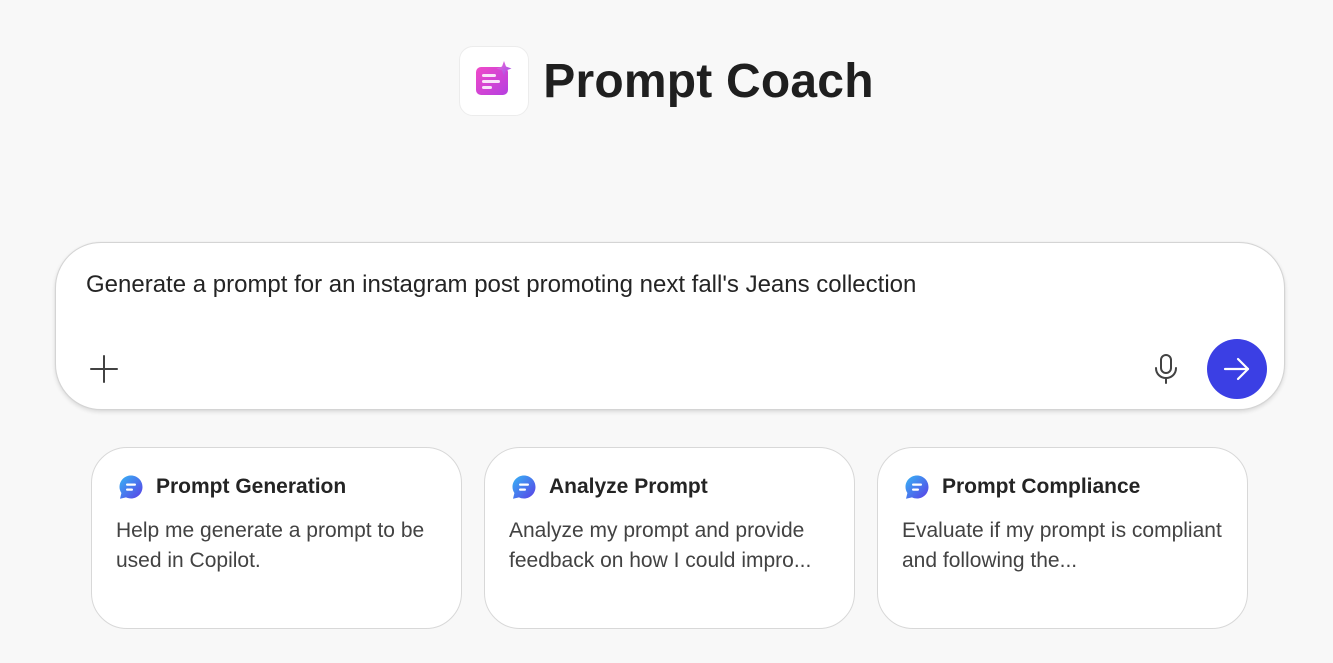 Image resolution: width=1333 pixels, height=663 pixels. What do you see at coordinates (1041, 486) in the screenshot?
I see `card-title: Prompt Compliance` at bounding box center [1041, 486].